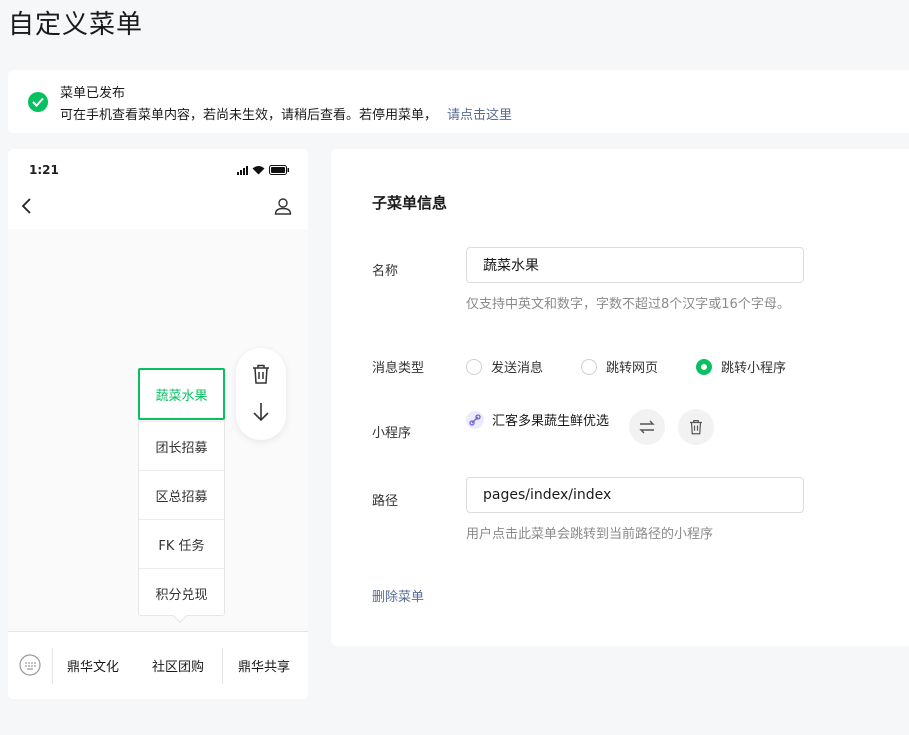  I want to click on tab-2: 社区团购, so click(178, 665).